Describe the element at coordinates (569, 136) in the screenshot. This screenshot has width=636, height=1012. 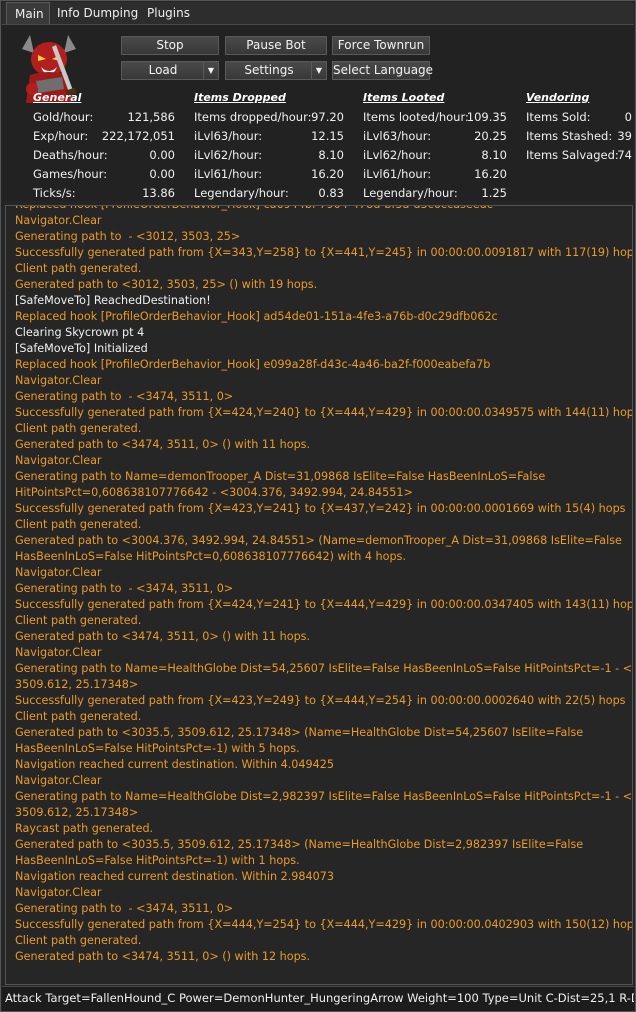
I see `stat-label: Items Stashed:` at that location.